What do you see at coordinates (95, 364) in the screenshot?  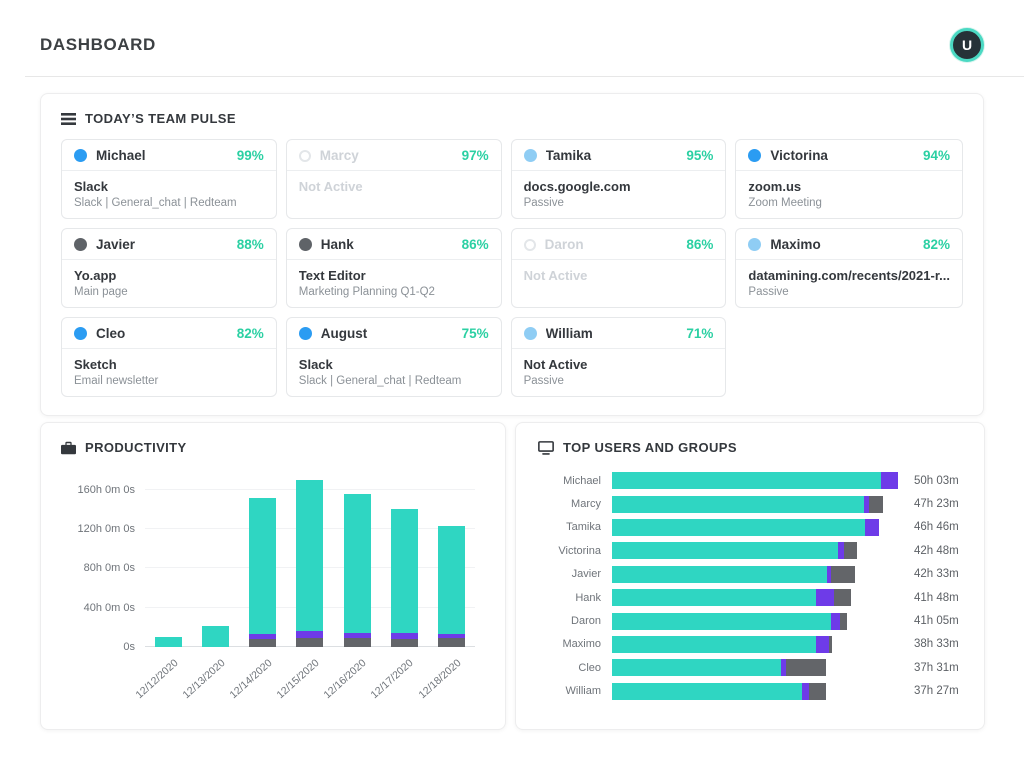 I see `current-activity: Sketch` at bounding box center [95, 364].